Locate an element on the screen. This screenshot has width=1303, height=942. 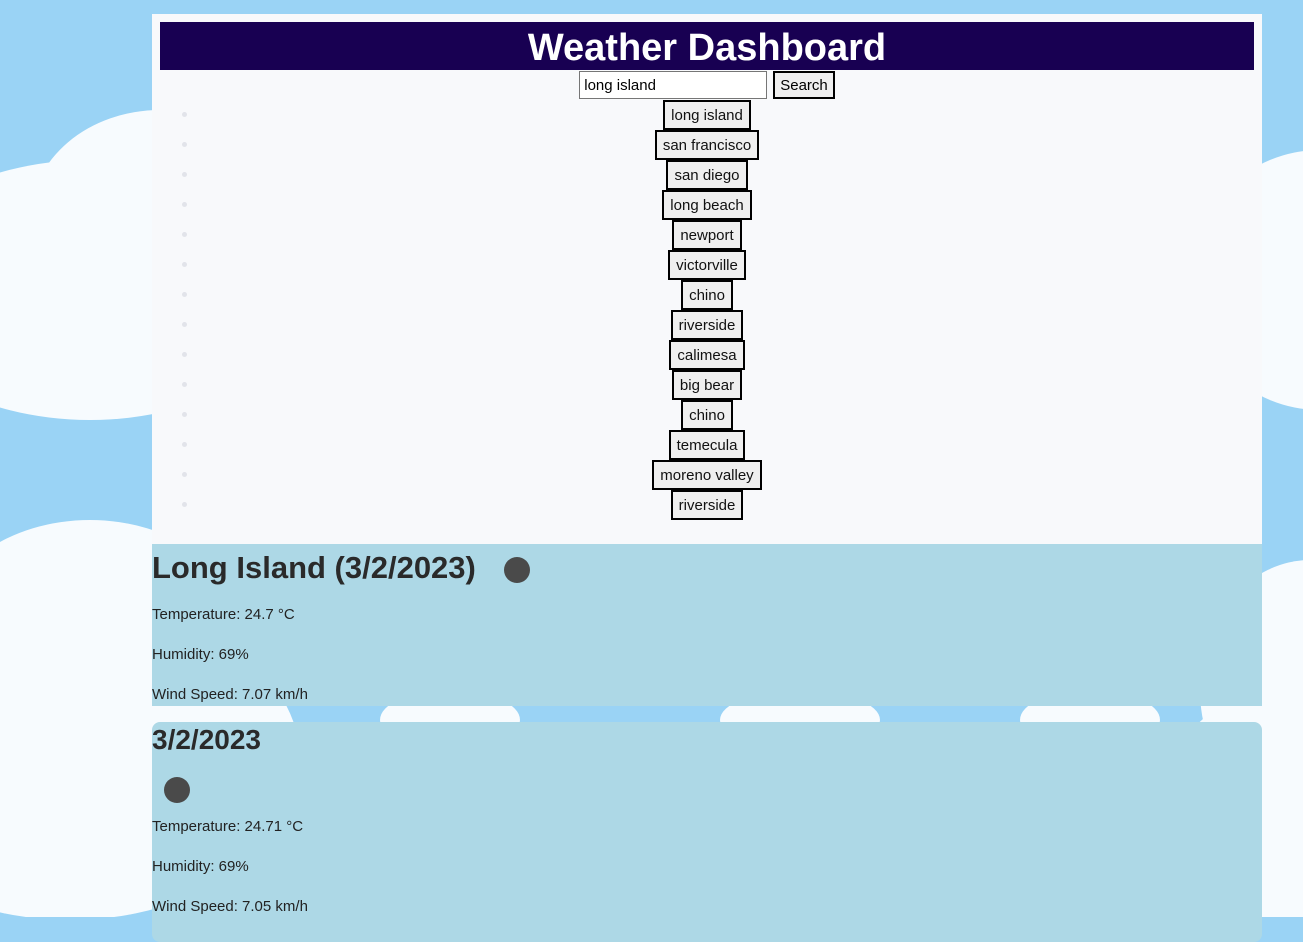
list-item: san francisco is located at coordinates (707, 145).